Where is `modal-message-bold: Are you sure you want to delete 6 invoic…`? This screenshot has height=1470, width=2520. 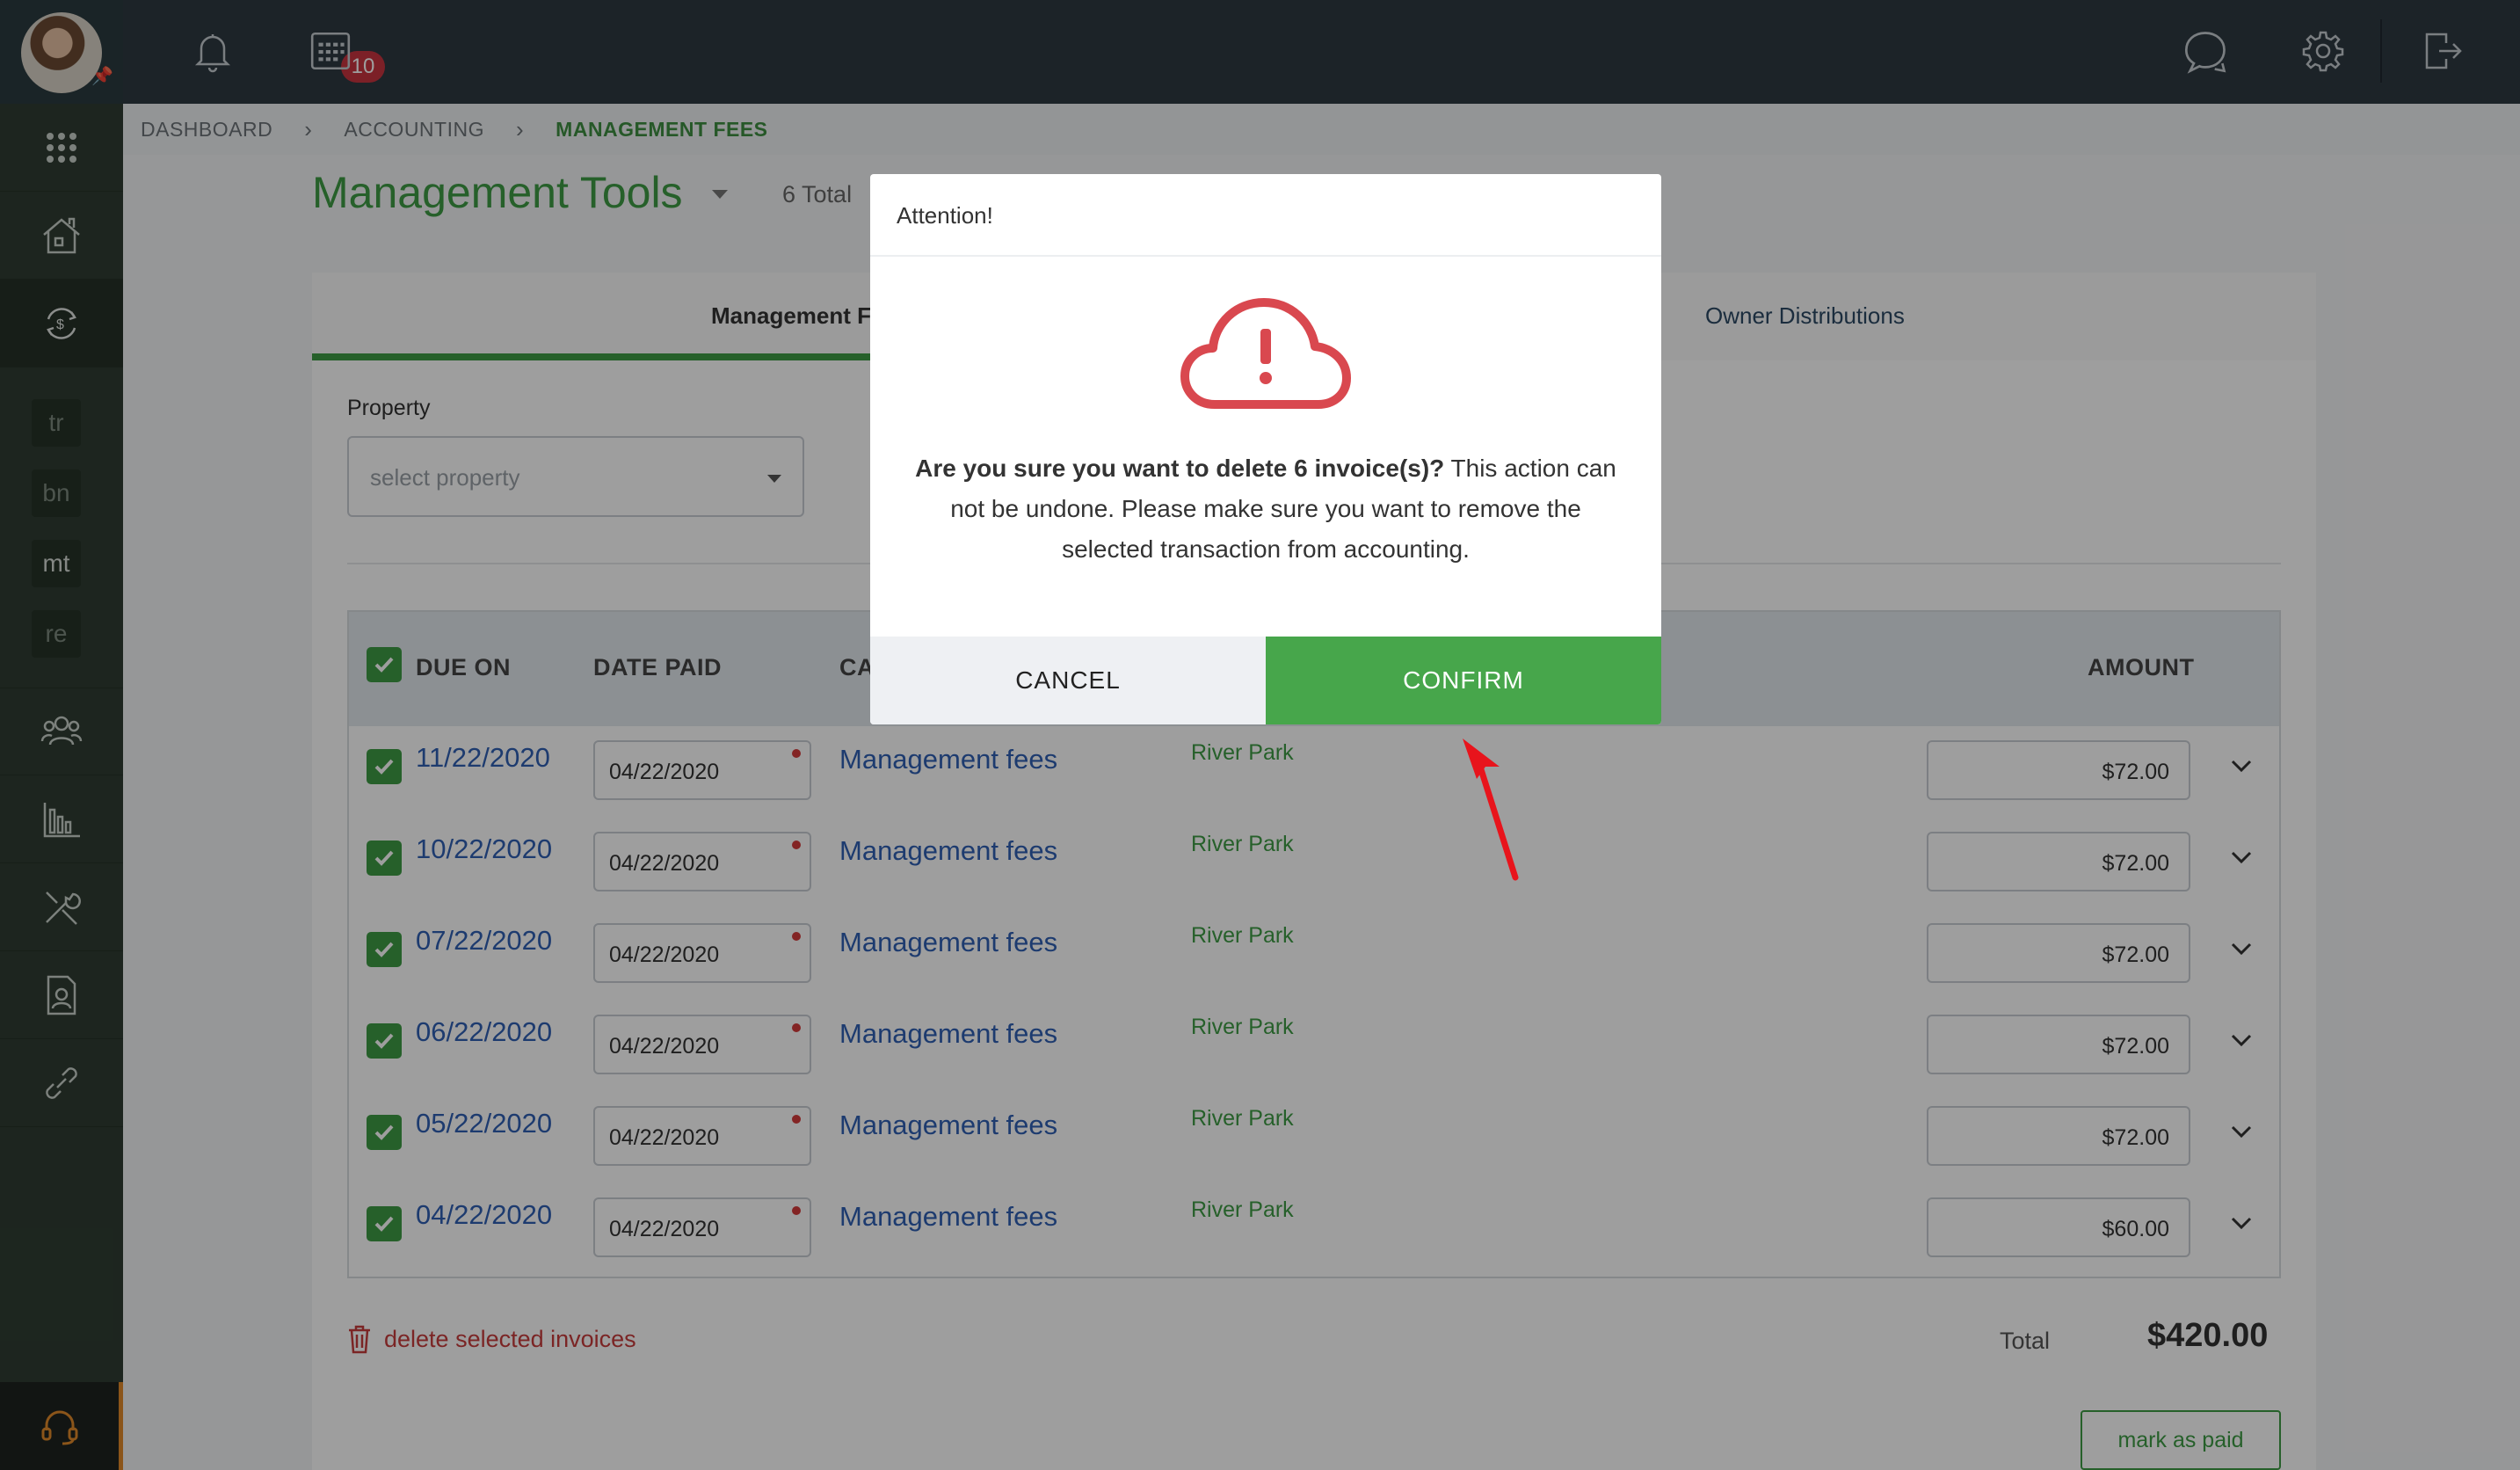 modal-message-bold: Are you sure you want to delete 6 invoic… is located at coordinates (1180, 468).